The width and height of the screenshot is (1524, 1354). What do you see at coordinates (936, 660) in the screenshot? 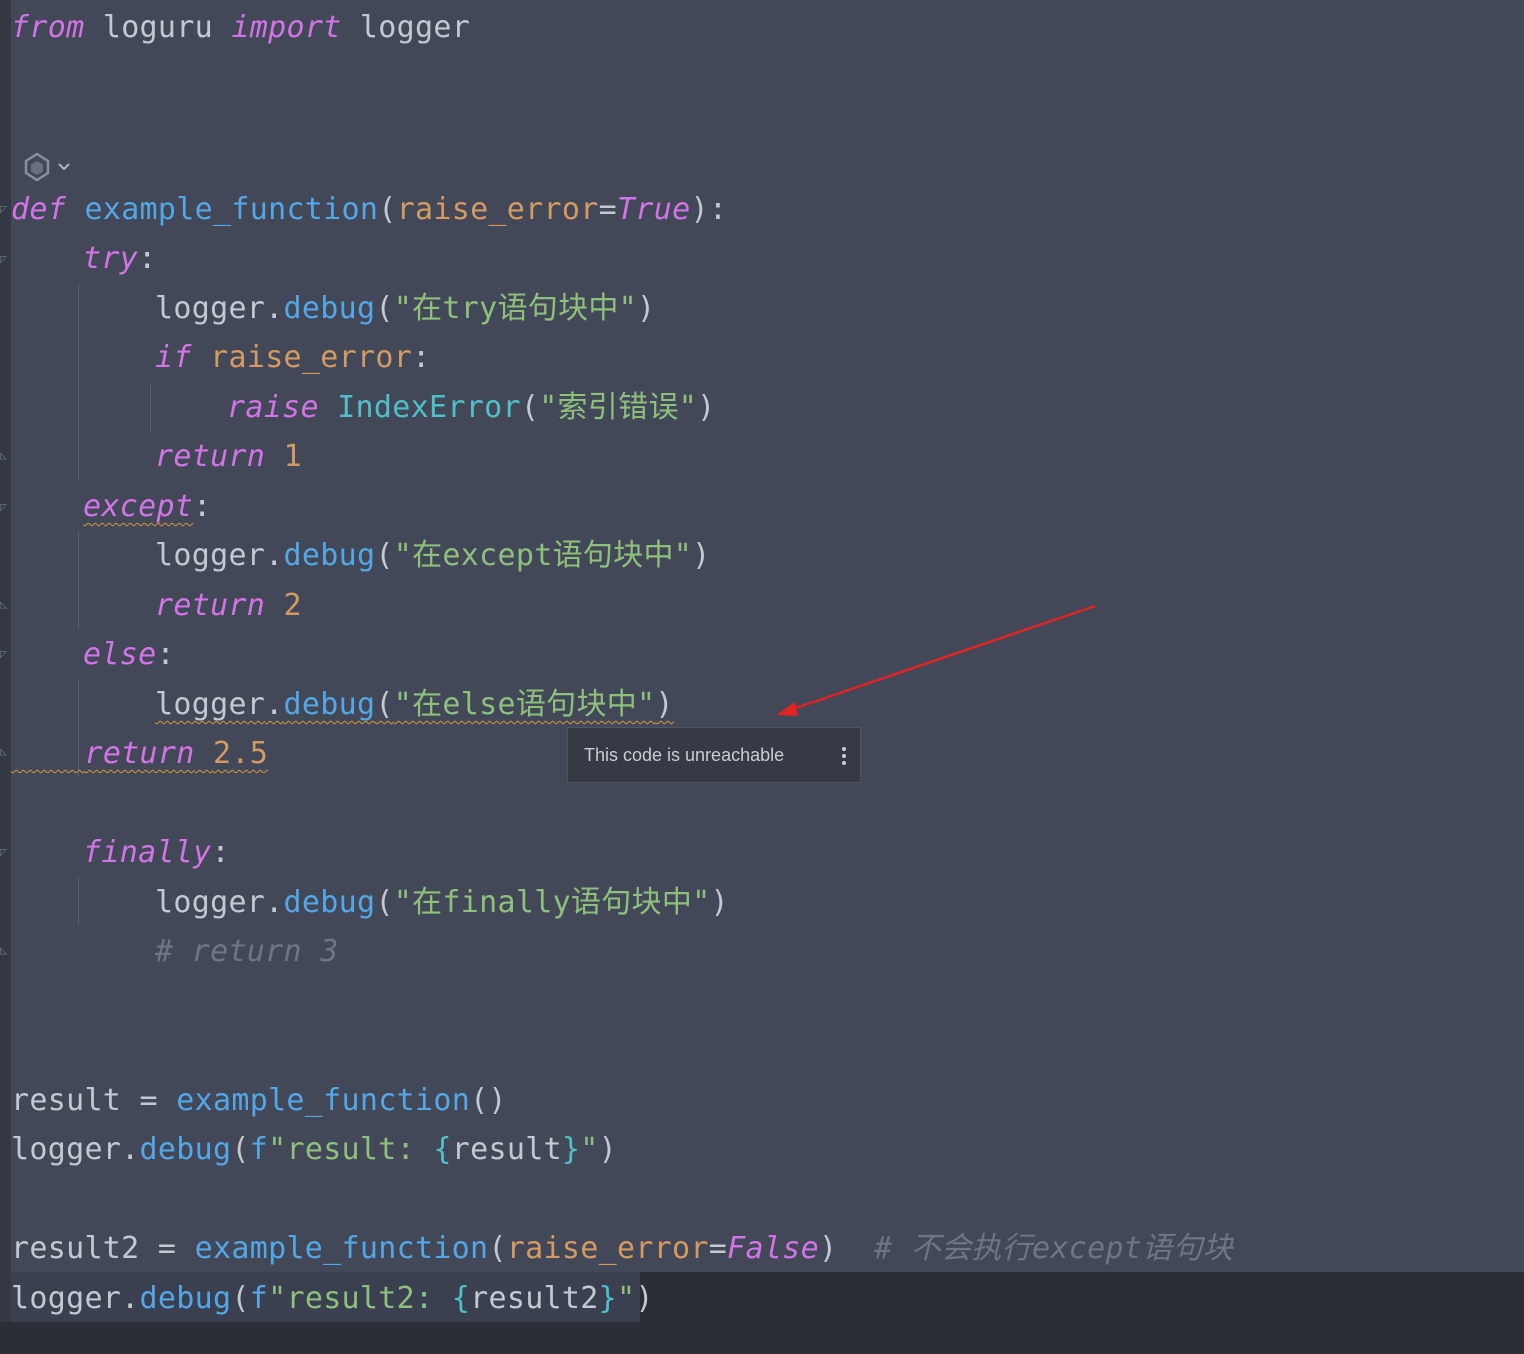
I see `annotation-arrow` at bounding box center [936, 660].